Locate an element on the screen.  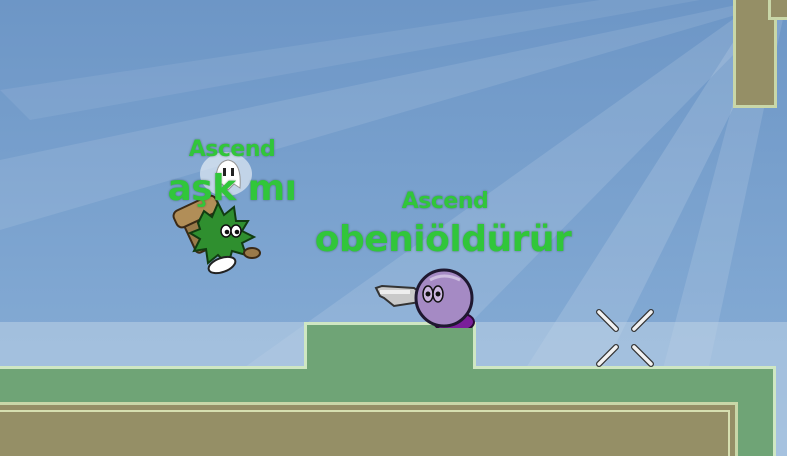
crosshair-icon is located at coordinates (625, 338).